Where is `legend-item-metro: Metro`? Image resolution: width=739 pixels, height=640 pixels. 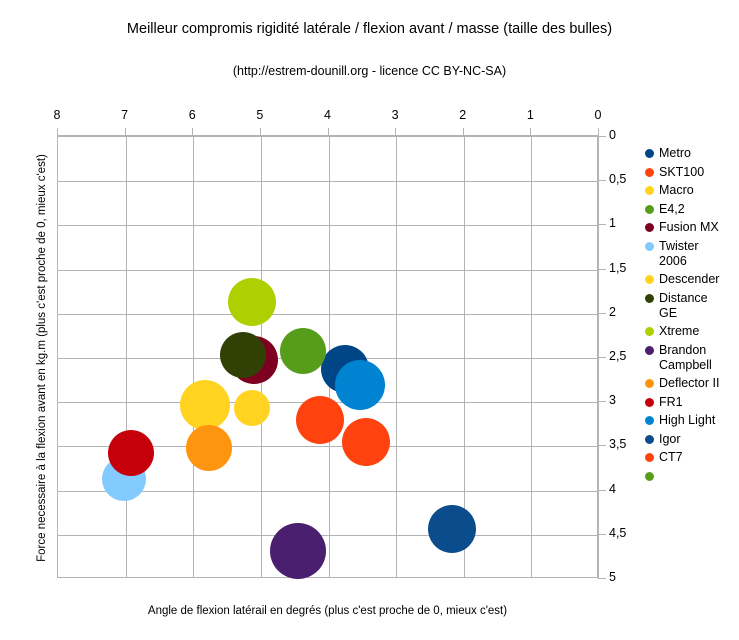
legend-item-metro: Metro is located at coordinates (692, 153).